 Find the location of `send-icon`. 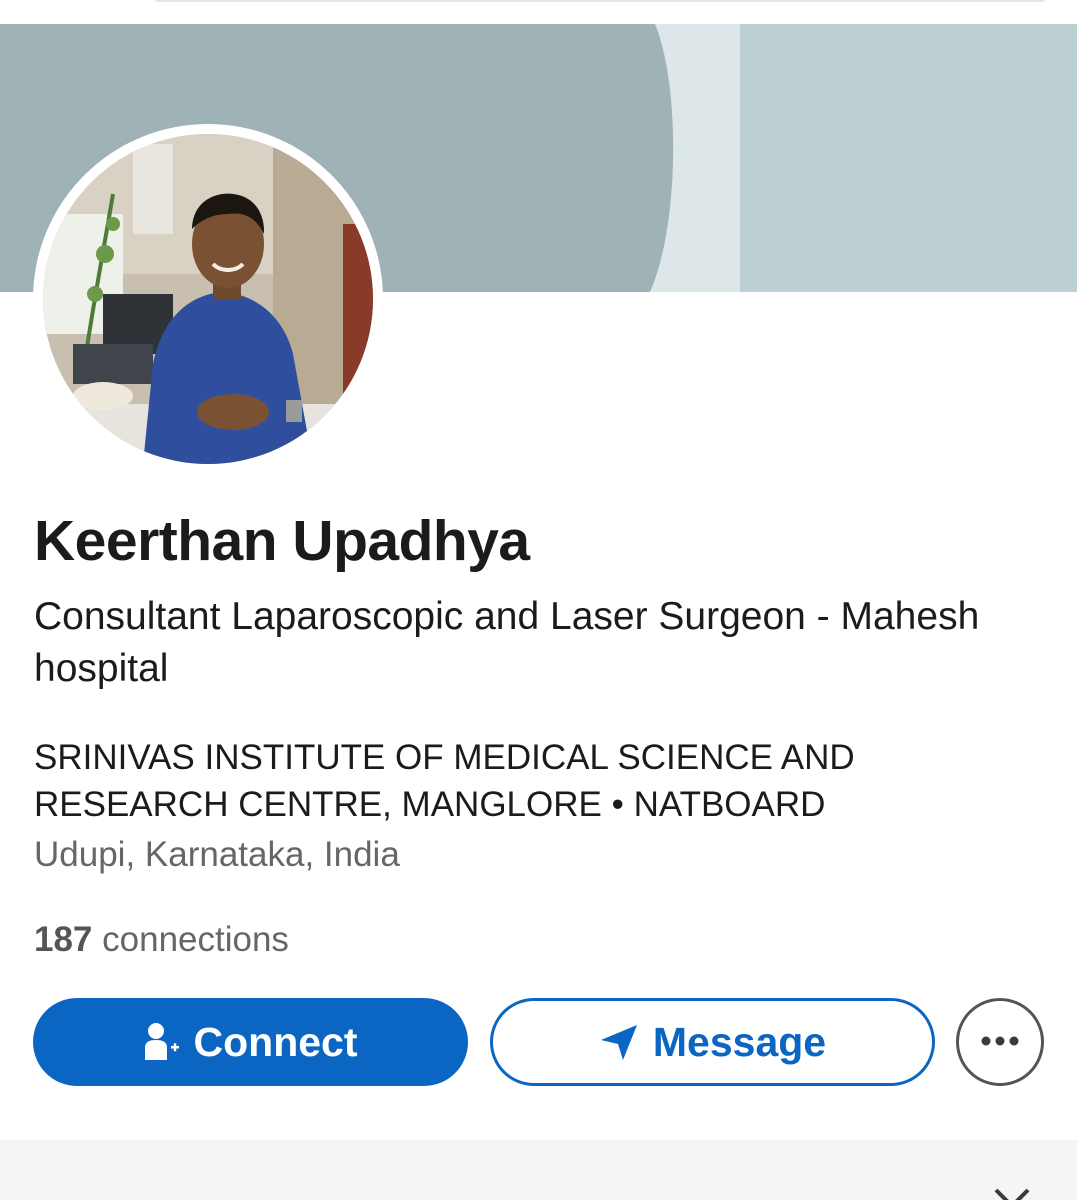

send-icon is located at coordinates (619, 1042).